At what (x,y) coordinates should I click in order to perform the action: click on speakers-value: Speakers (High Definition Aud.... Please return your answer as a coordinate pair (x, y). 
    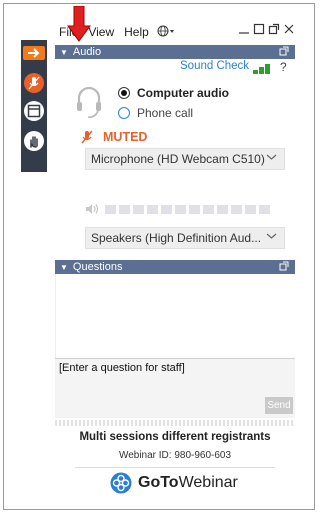
    Looking at the image, I should click on (176, 238).